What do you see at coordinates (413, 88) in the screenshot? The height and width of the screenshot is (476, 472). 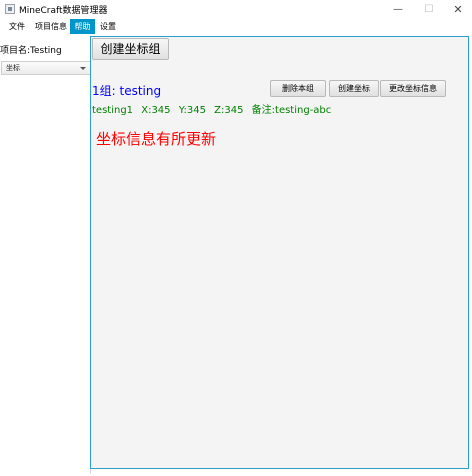 I see `edit-coordinate-button: 更改坐标信息` at bounding box center [413, 88].